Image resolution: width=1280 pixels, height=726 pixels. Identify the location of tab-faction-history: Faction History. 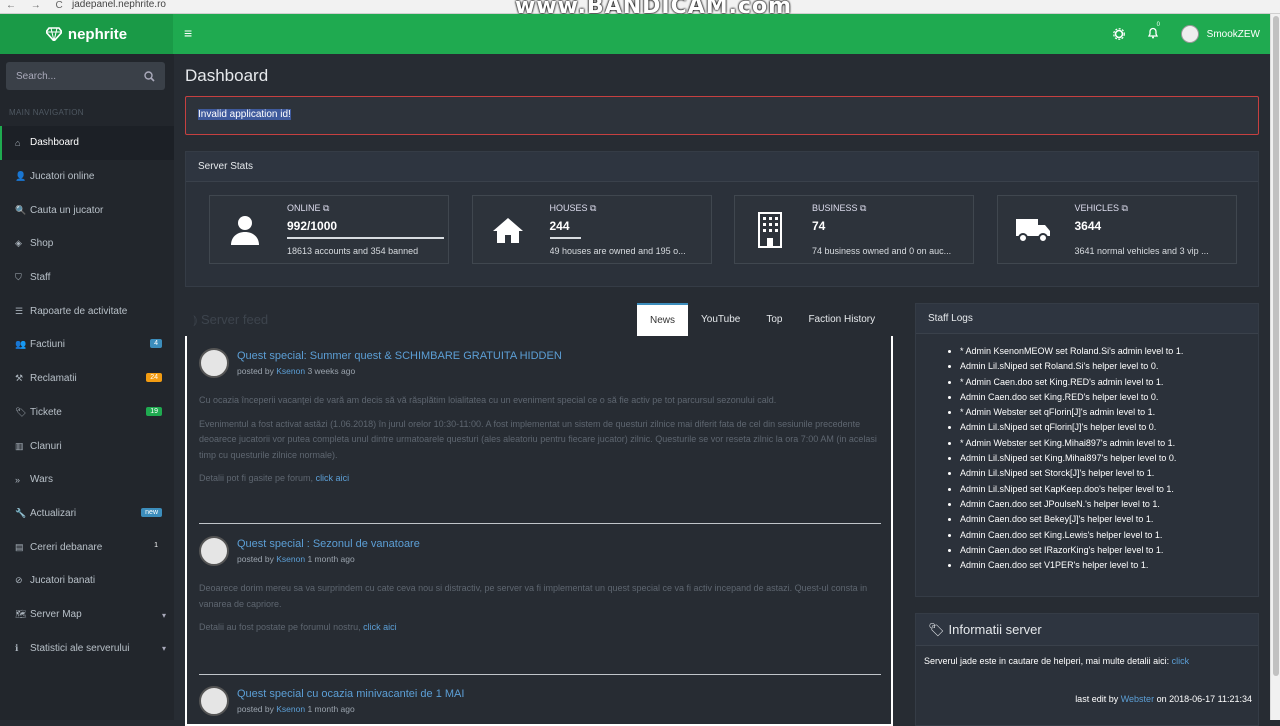
(841, 319).